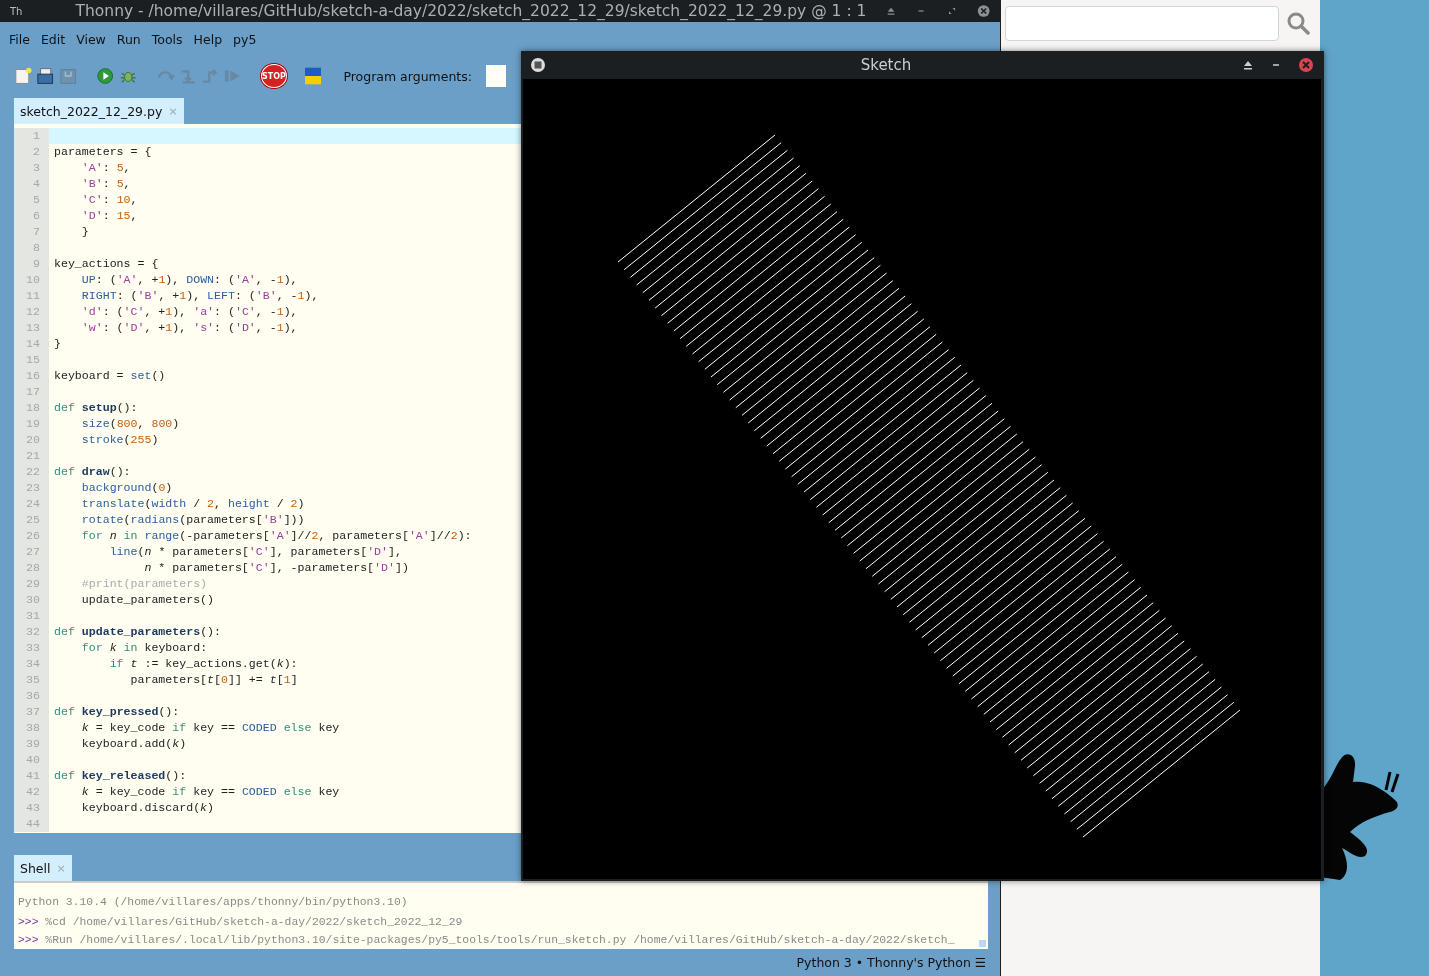 The height and width of the screenshot is (976, 1429). Describe the element at coordinates (951, 11) in the screenshot. I see `restore-icon` at that location.